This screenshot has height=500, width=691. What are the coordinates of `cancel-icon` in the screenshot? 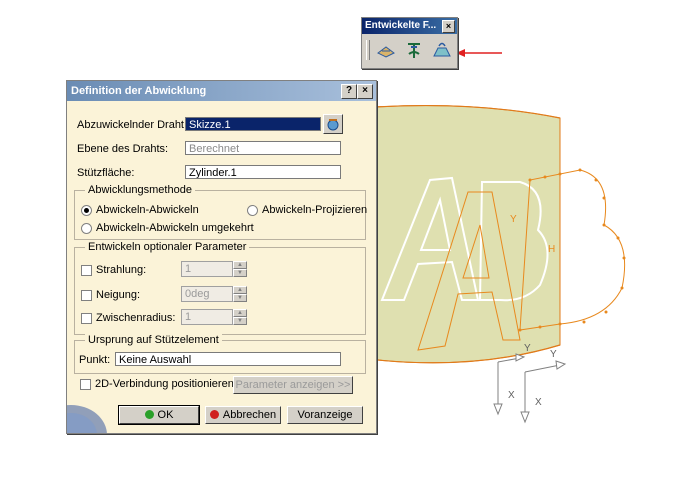 It's located at (214, 414).